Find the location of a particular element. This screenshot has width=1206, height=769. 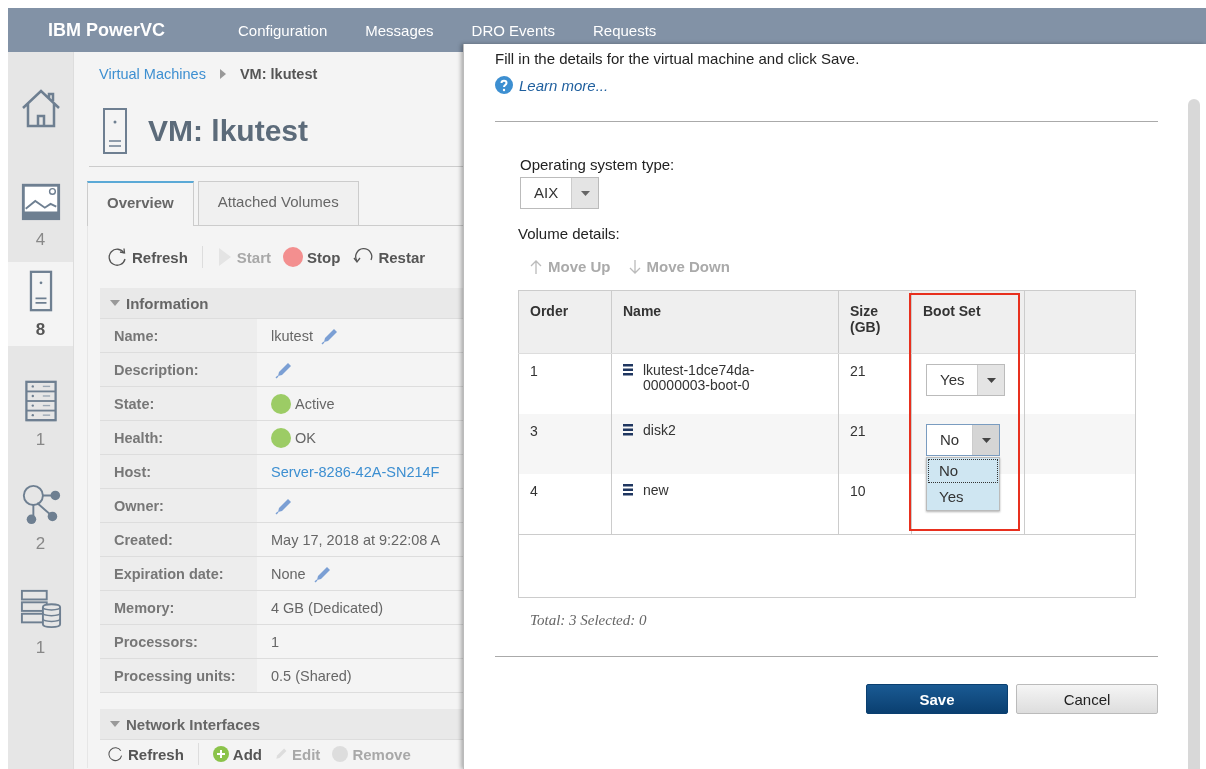

field-value: 0.5 (Shared) is located at coordinates (311, 675).